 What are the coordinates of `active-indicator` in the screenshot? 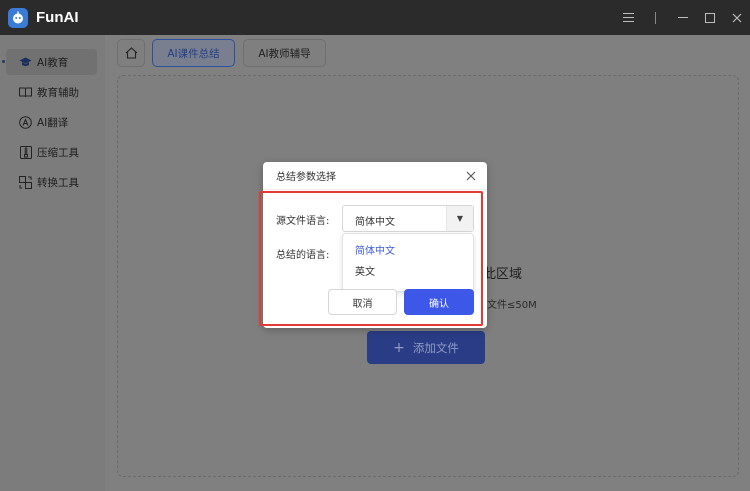 It's located at (3, 61).